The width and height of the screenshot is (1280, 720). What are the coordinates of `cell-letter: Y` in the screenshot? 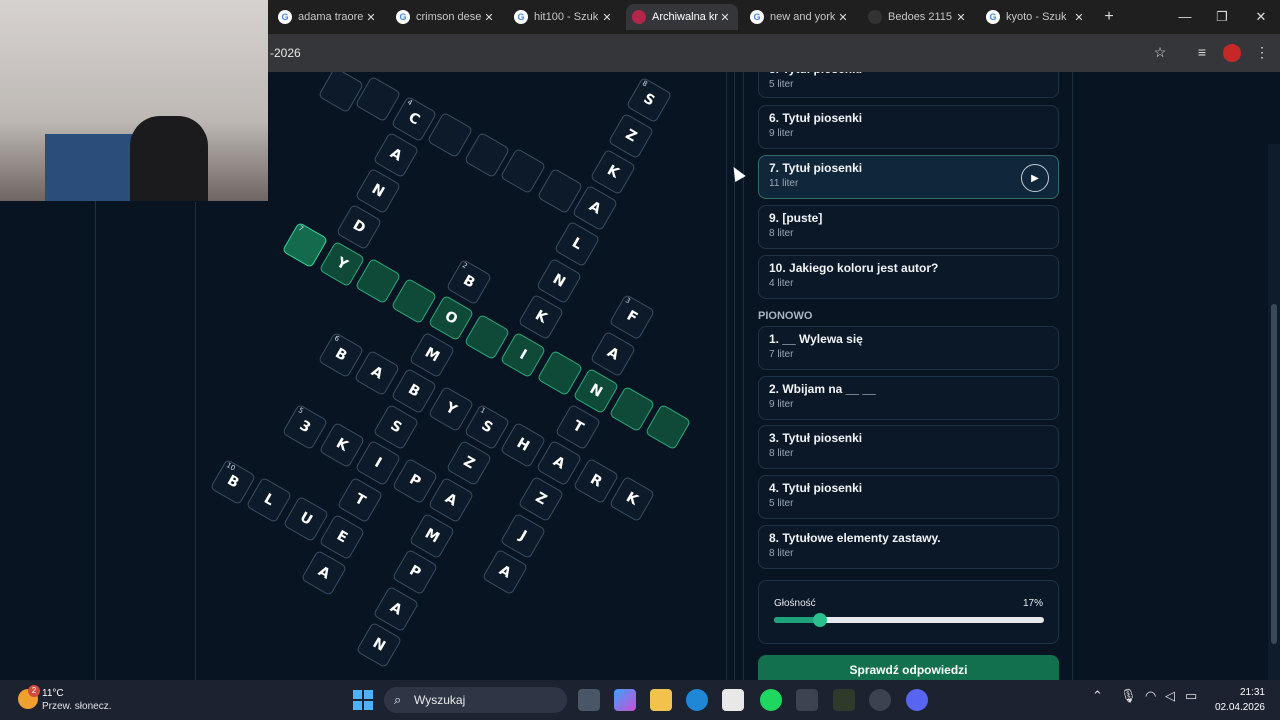 It's located at (451, 409).